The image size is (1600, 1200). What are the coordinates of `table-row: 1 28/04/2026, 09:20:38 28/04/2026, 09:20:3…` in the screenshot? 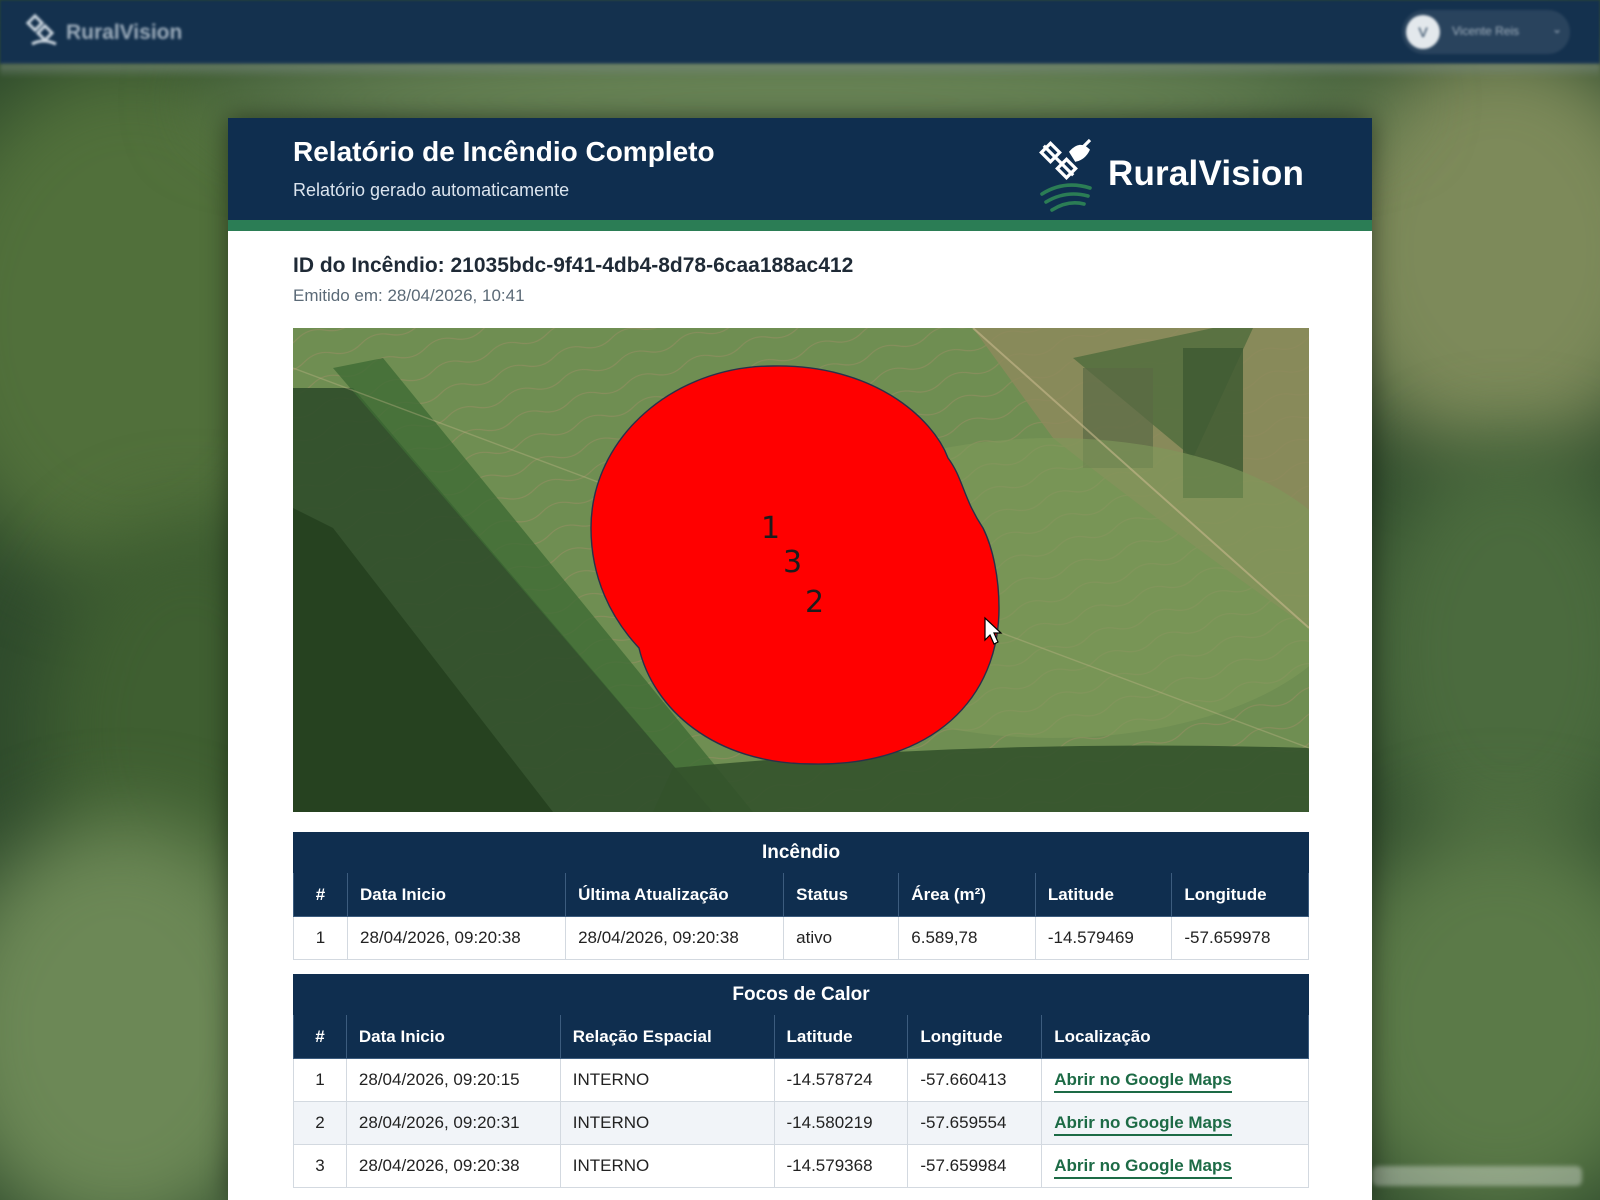 It's located at (801, 938).